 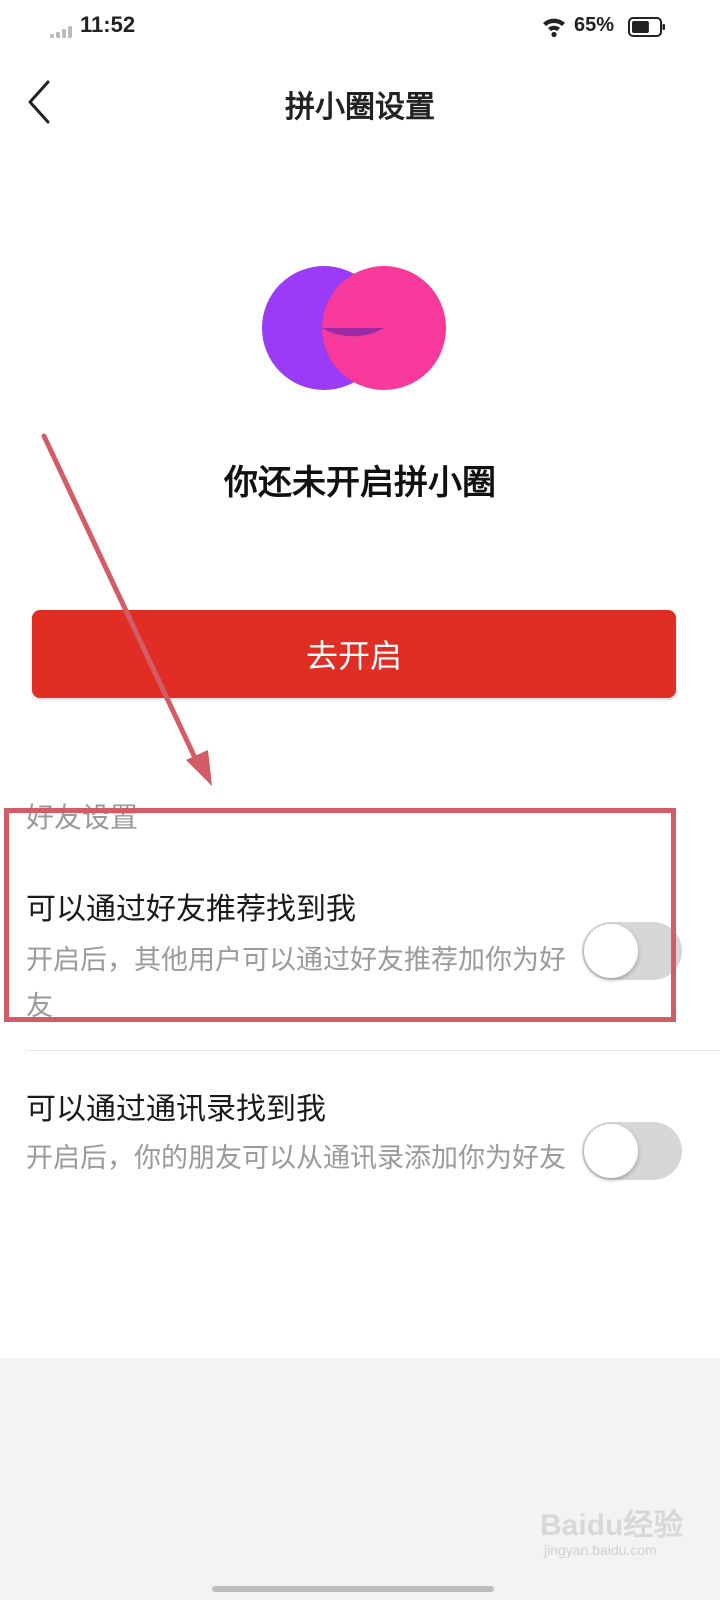 I want to click on battery-percent: 65%, so click(x=594, y=25).